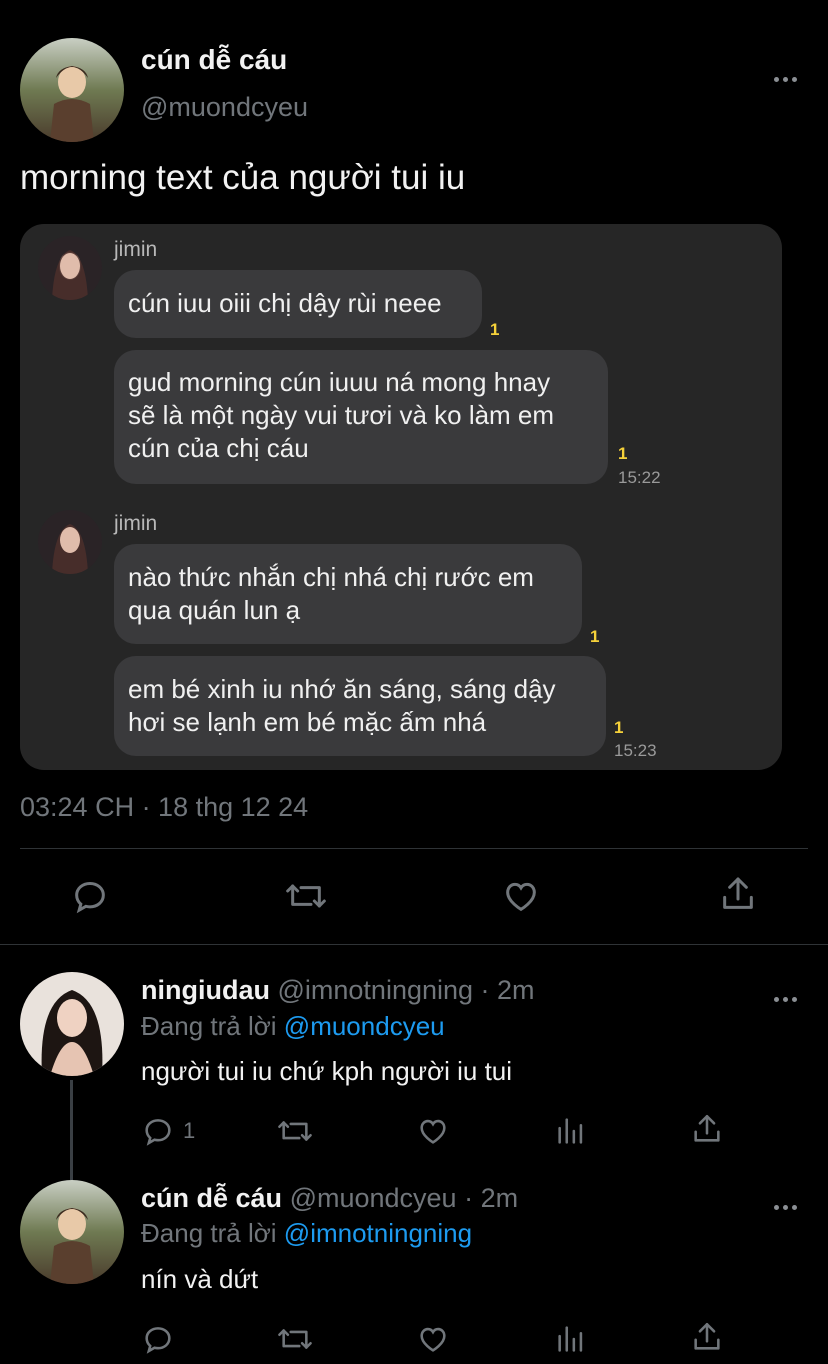 The height and width of the screenshot is (1364, 828). I want to click on reply-button: 1, so click(168, 1131).